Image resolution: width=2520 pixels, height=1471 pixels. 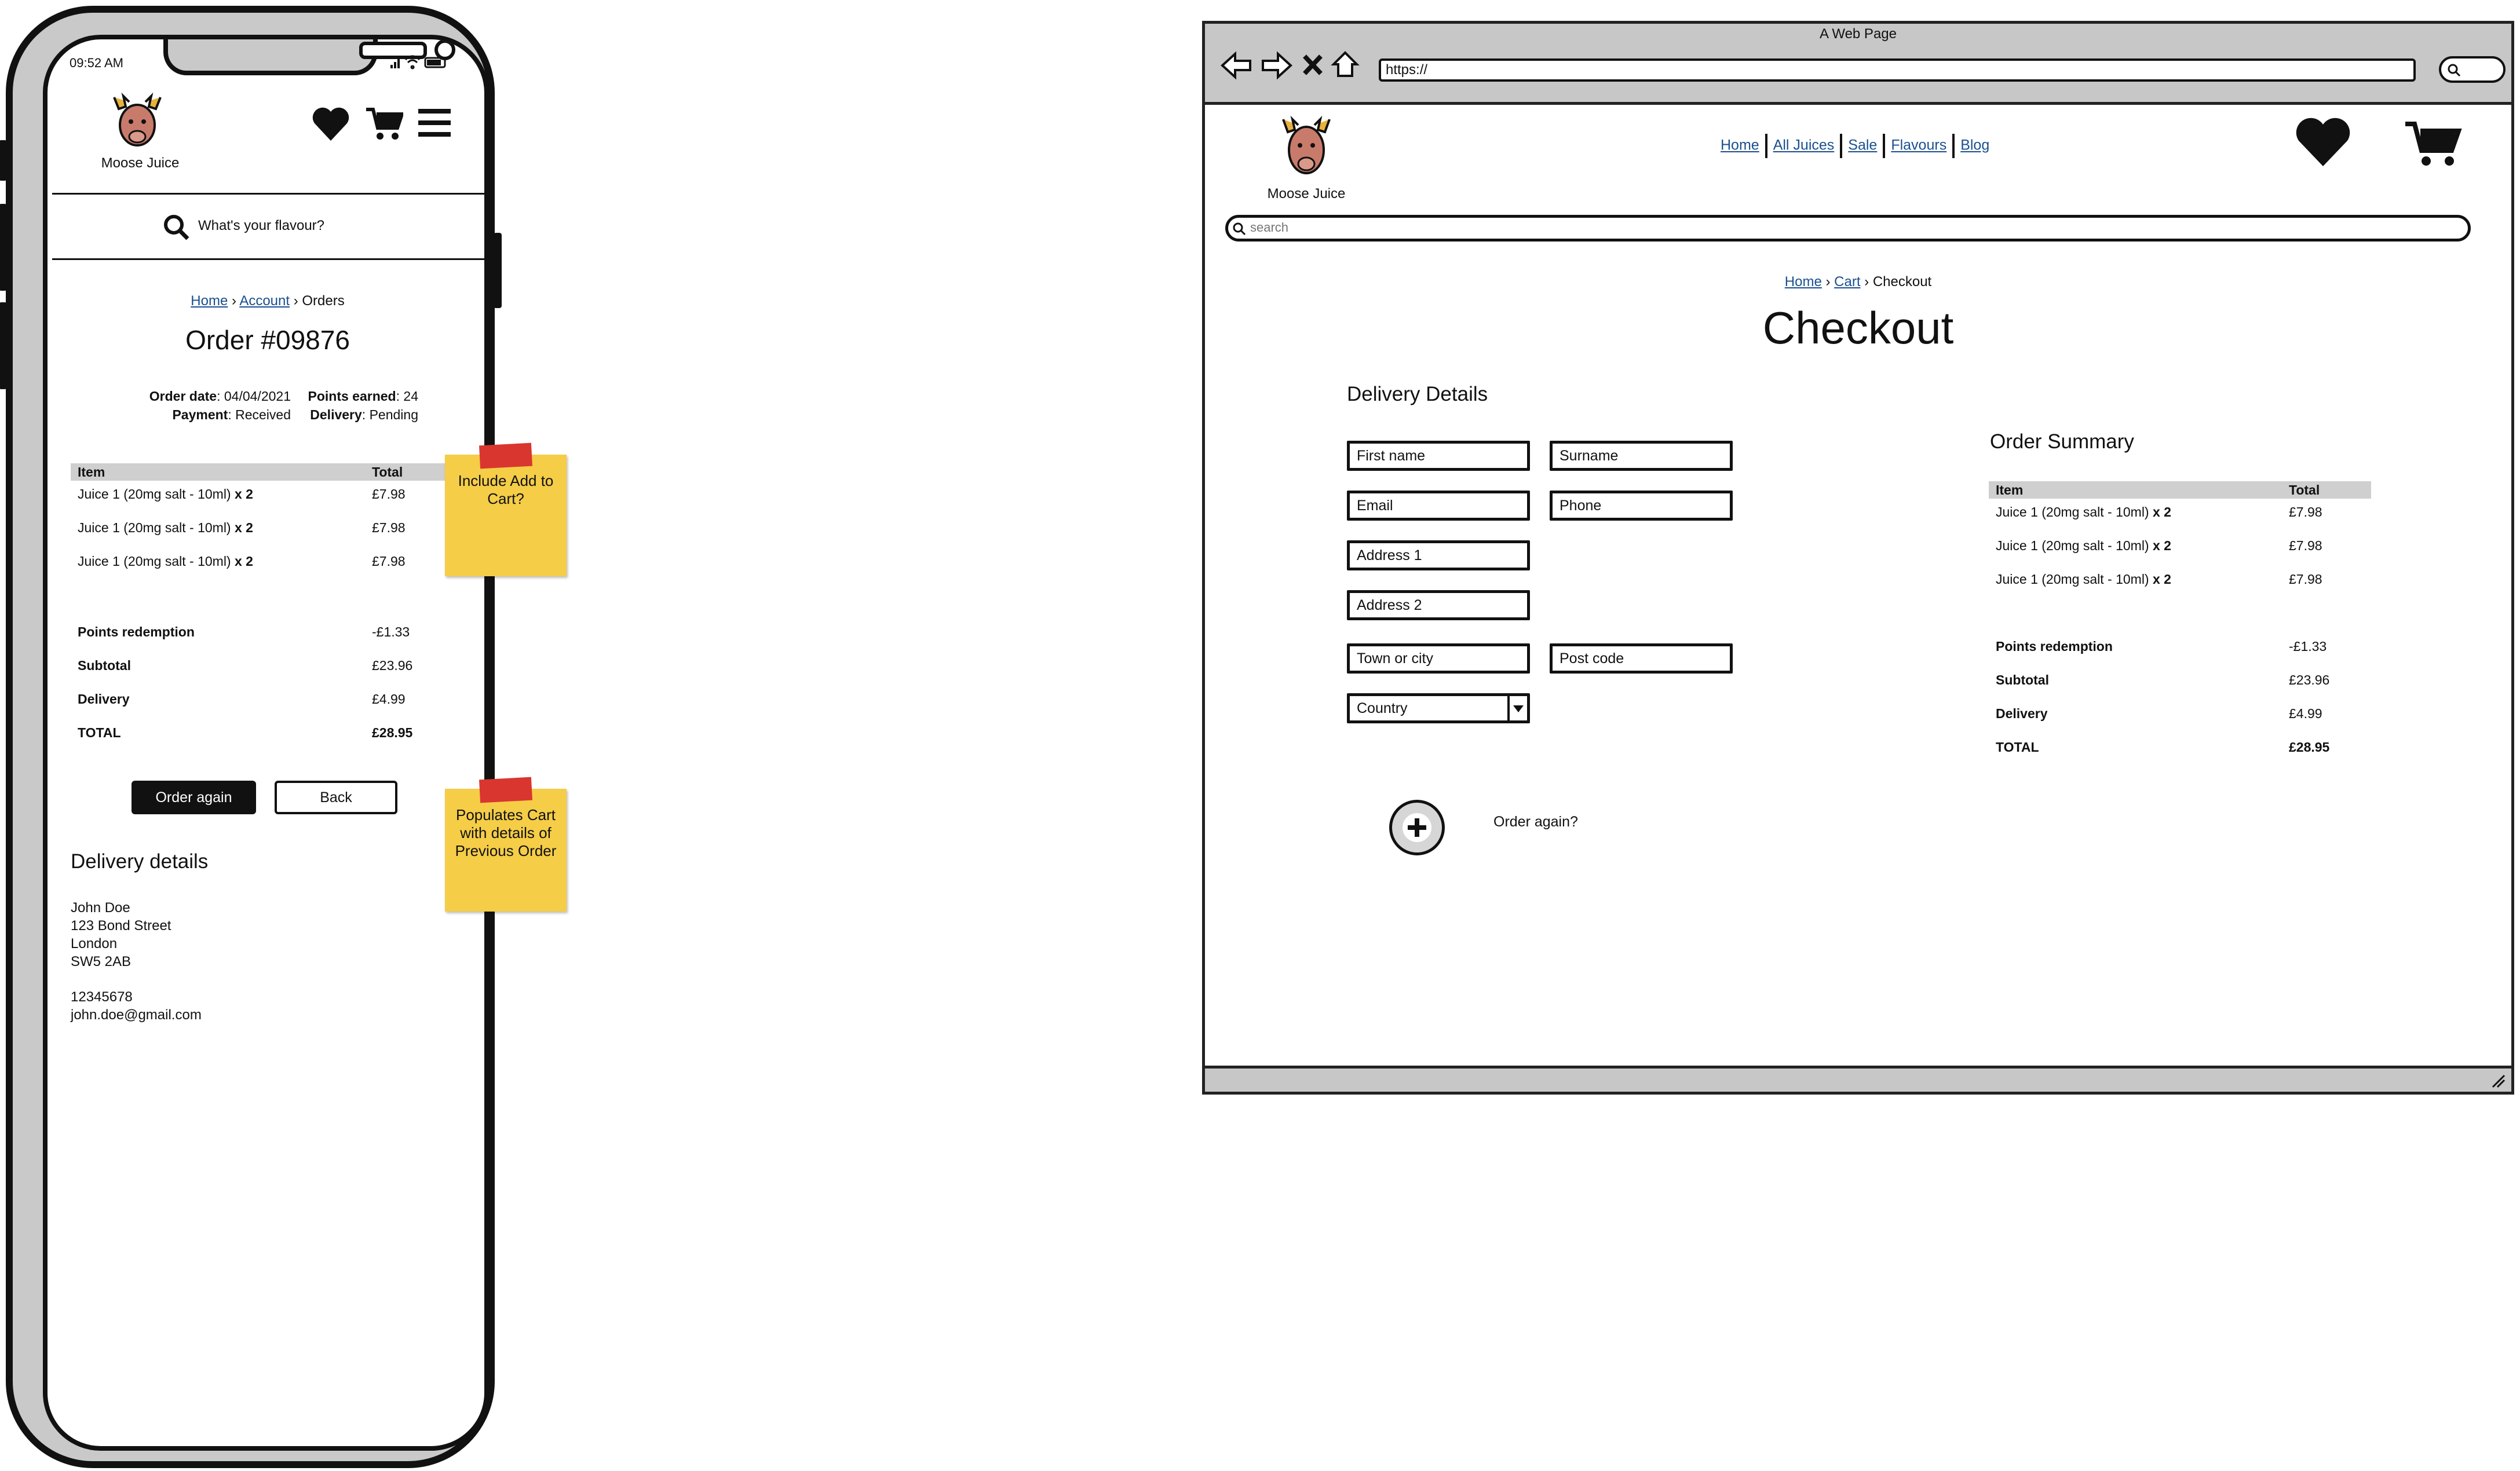 I want to click on page-title: Checkout, so click(x=1858, y=327).